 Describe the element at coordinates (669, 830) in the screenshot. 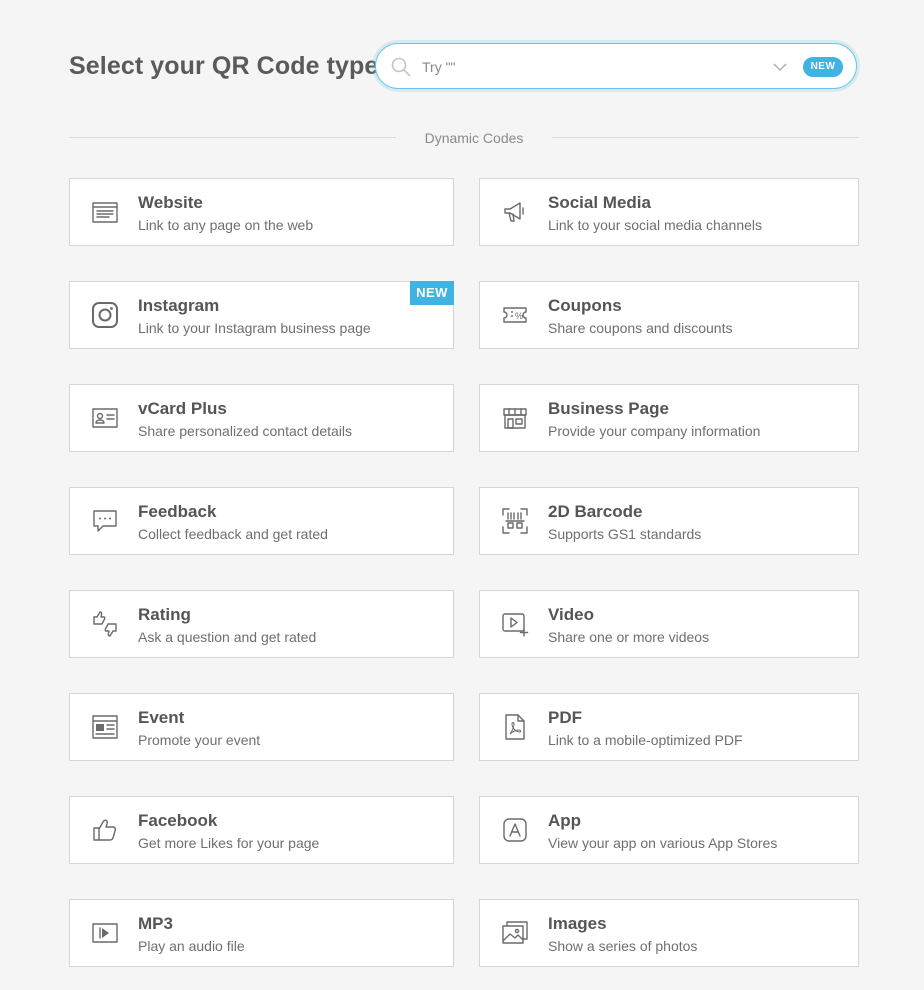

I see `qr-type-card-app: App View your app on various App Stores` at that location.